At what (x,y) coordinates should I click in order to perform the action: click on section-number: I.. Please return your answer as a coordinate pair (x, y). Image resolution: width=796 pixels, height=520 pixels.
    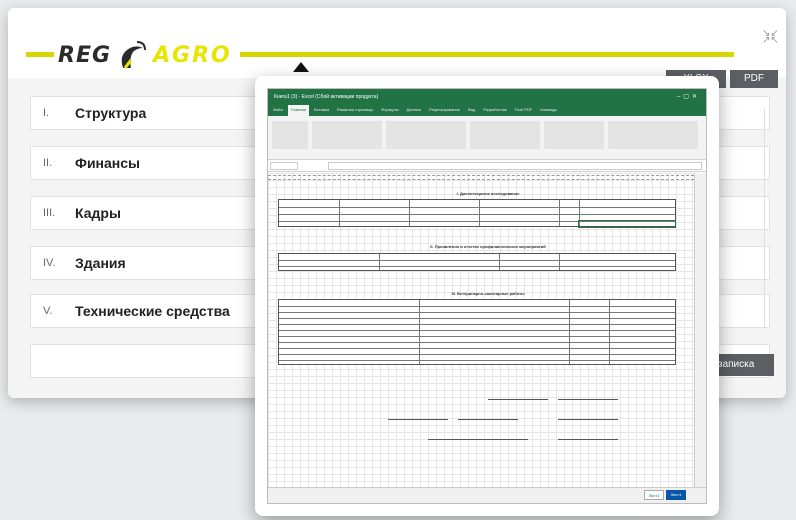
    Looking at the image, I should click on (46, 113).